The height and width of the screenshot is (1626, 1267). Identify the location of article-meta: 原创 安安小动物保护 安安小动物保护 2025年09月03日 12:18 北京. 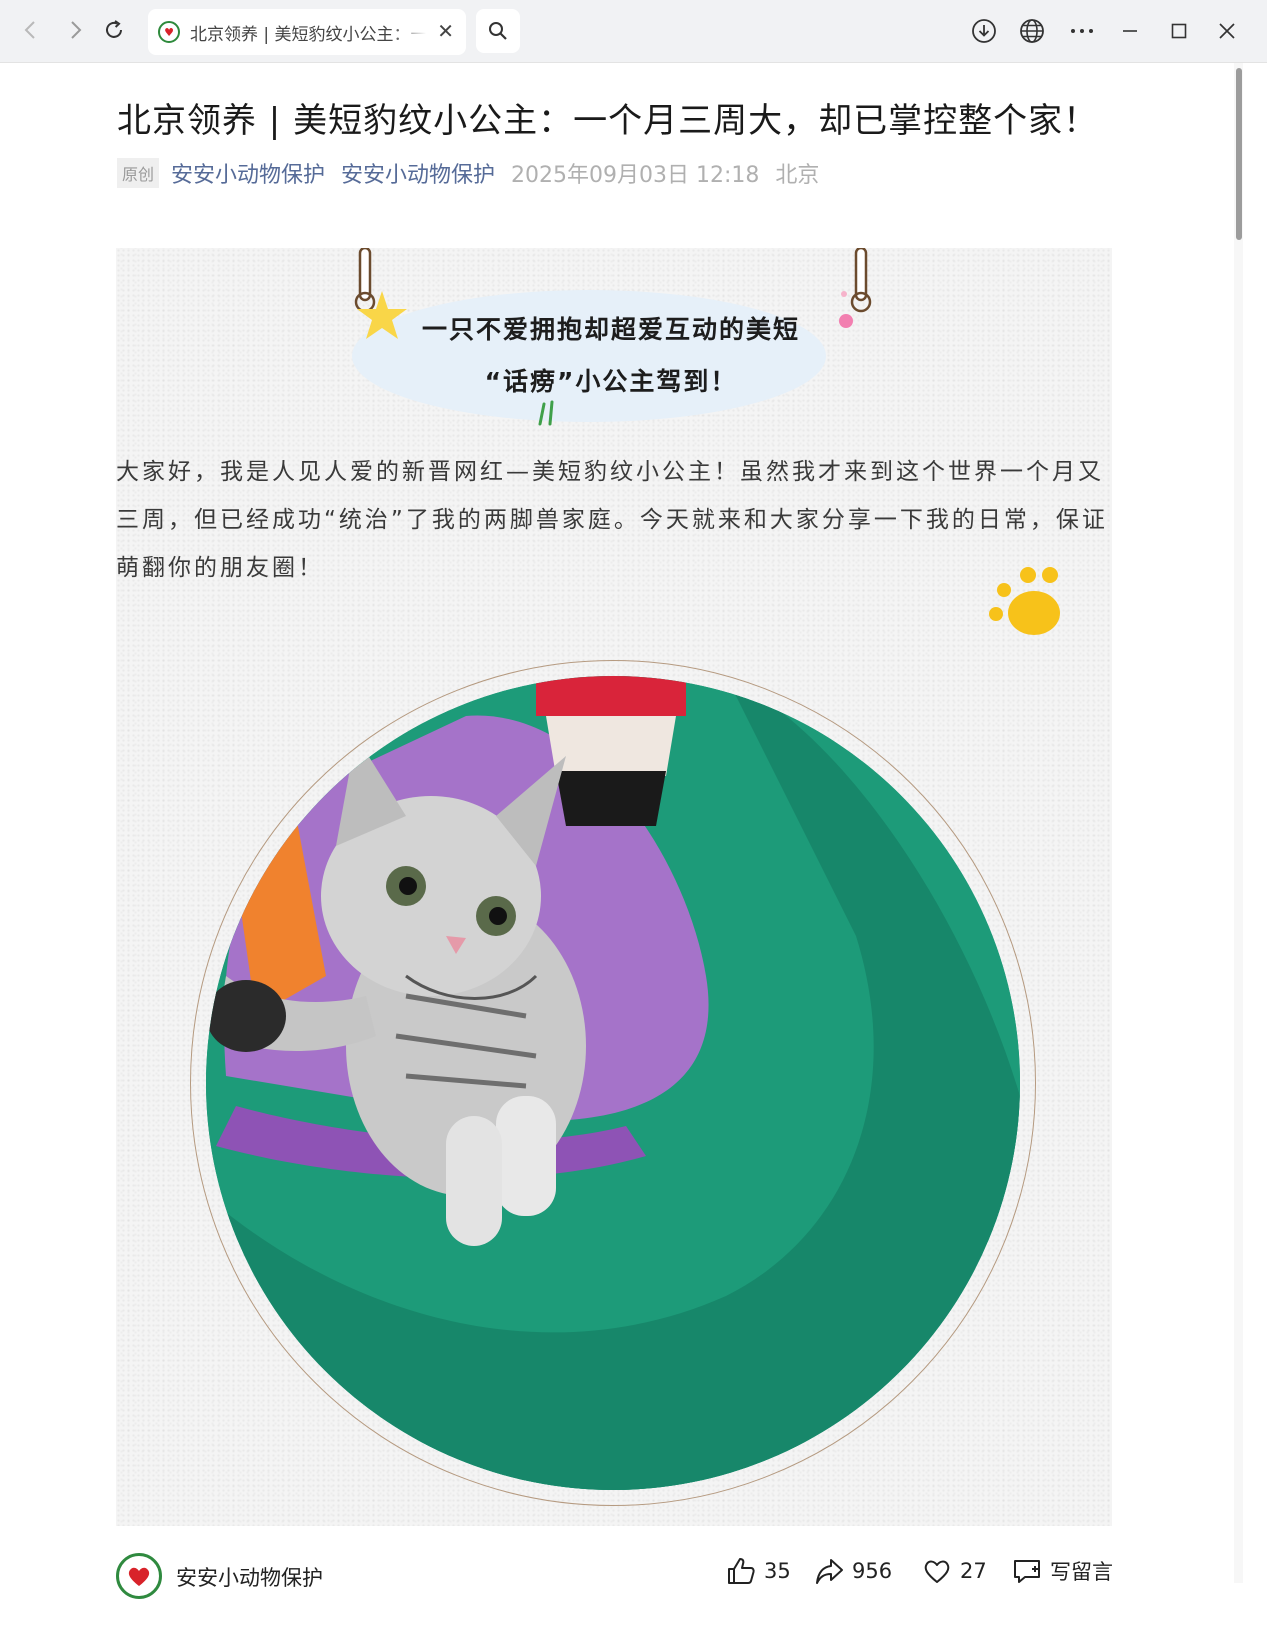
(476, 173).